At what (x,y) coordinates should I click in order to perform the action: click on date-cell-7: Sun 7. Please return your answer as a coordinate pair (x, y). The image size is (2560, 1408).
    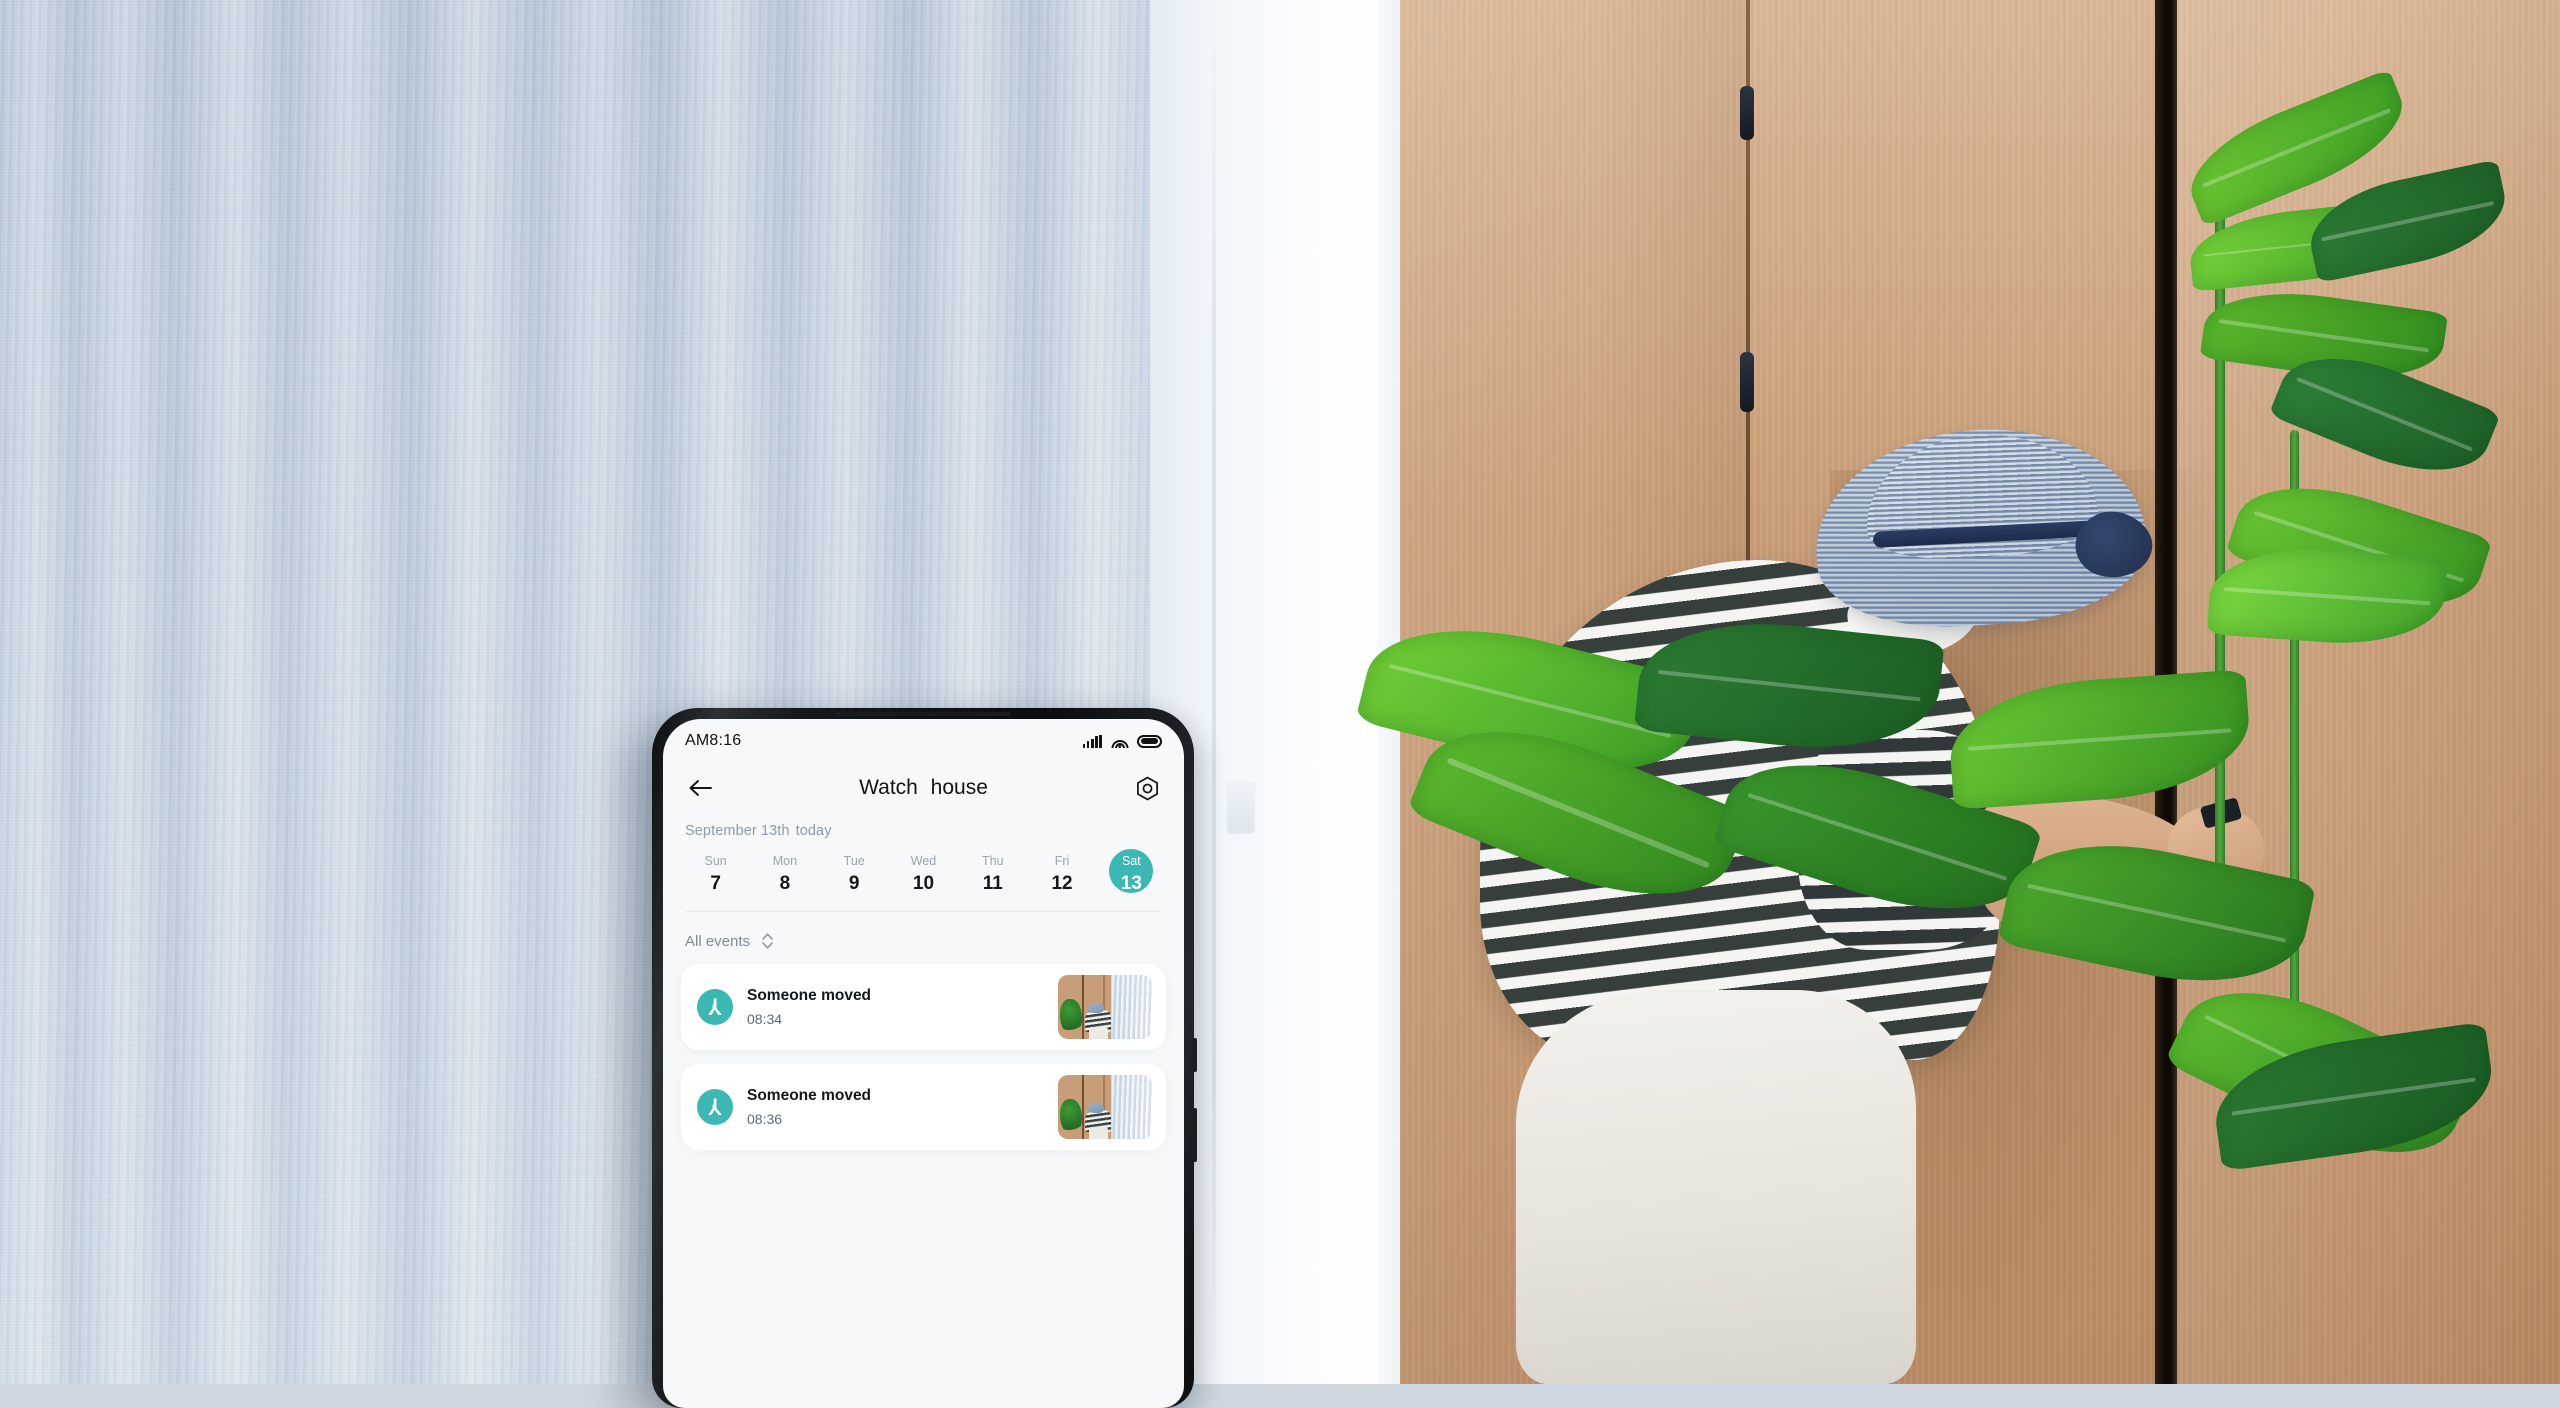
    Looking at the image, I should click on (715, 873).